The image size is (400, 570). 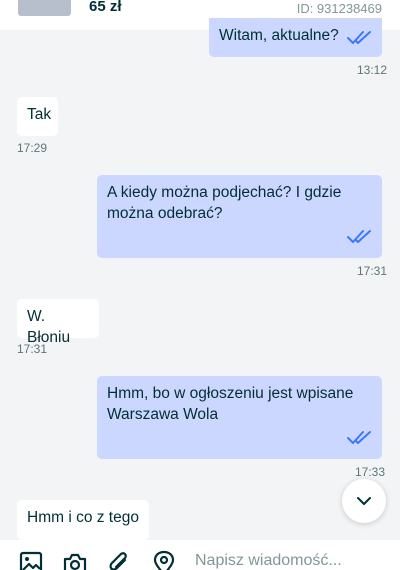 I want to click on message-outgoing: Witam, aktualne?, so click(x=295, y=37).